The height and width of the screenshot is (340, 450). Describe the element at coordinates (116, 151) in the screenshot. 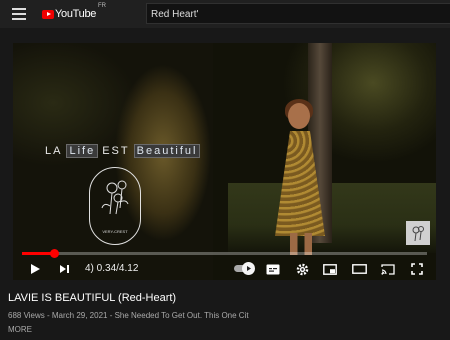

I see `overlay-word: EST` at that location.